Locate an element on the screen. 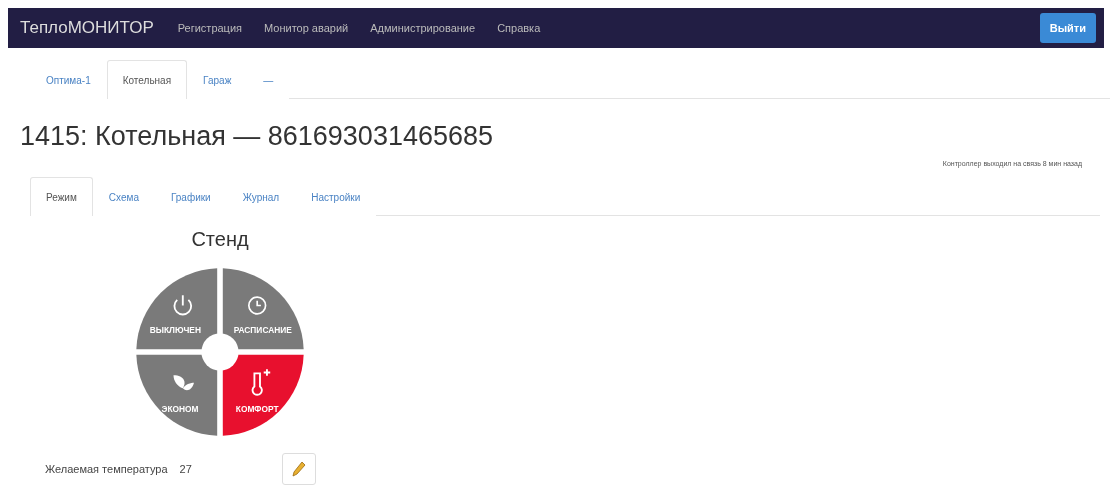  tab: Режим is located at coordinates (61, 196).